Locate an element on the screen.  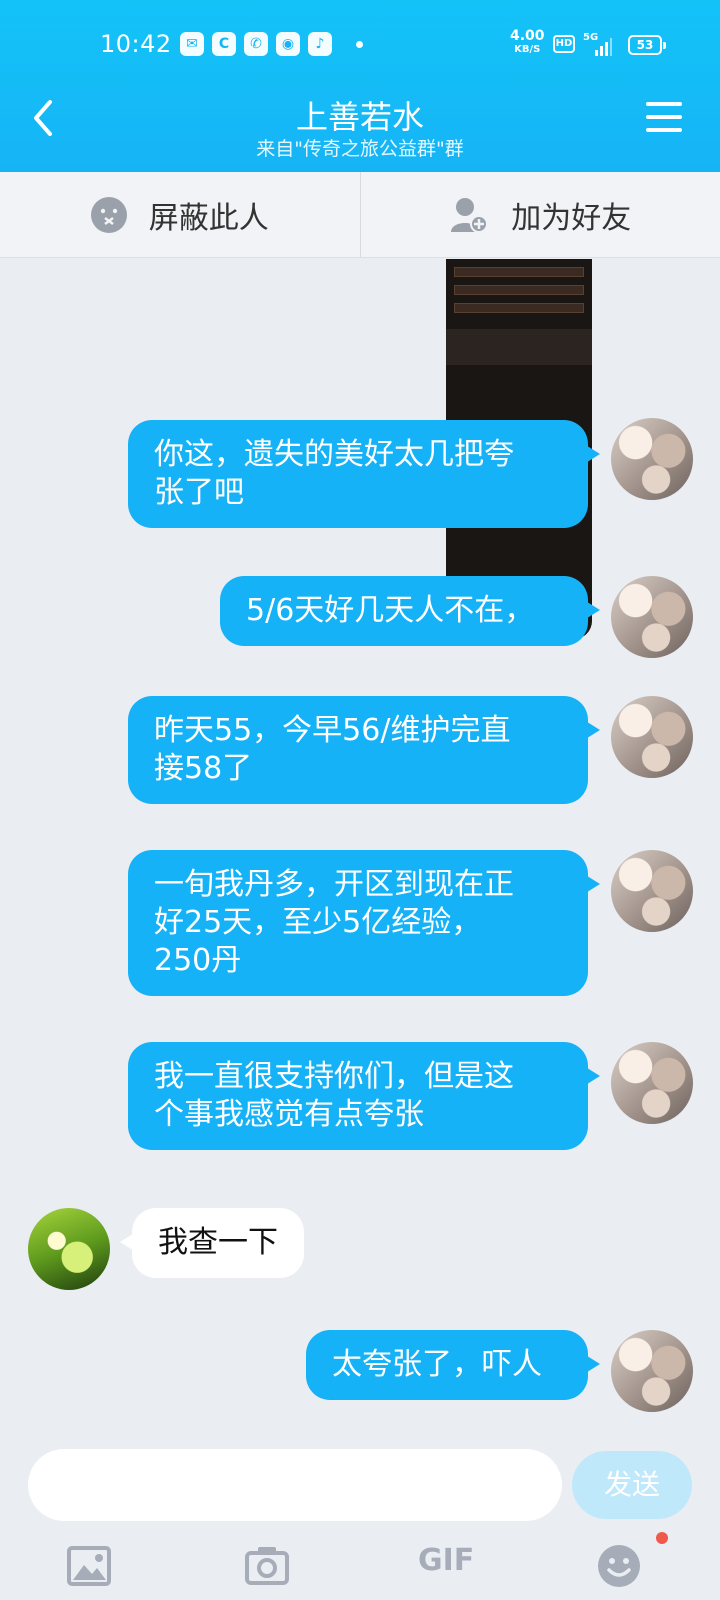
message-out: 5/6天好几天人不在， is located at coordinates (410, 611).